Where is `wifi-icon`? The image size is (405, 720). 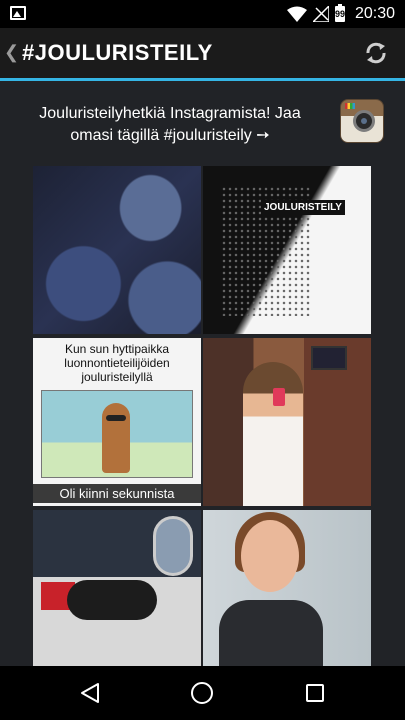
wifi-icon is located at coordinates (296, 14).